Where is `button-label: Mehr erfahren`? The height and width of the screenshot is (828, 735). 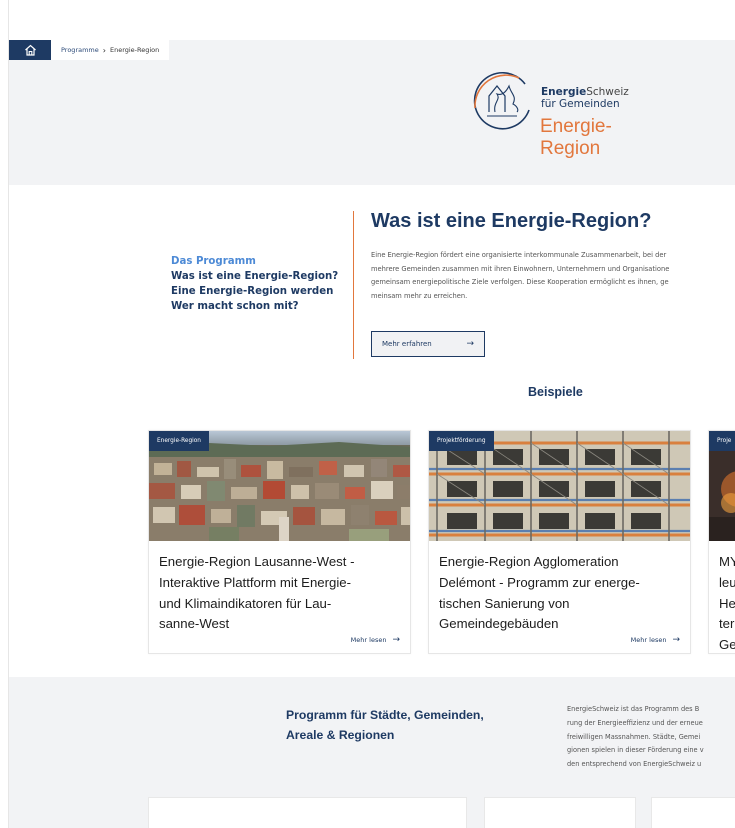
button-label: Mehr erfahren is located at coordinates (407, 344).